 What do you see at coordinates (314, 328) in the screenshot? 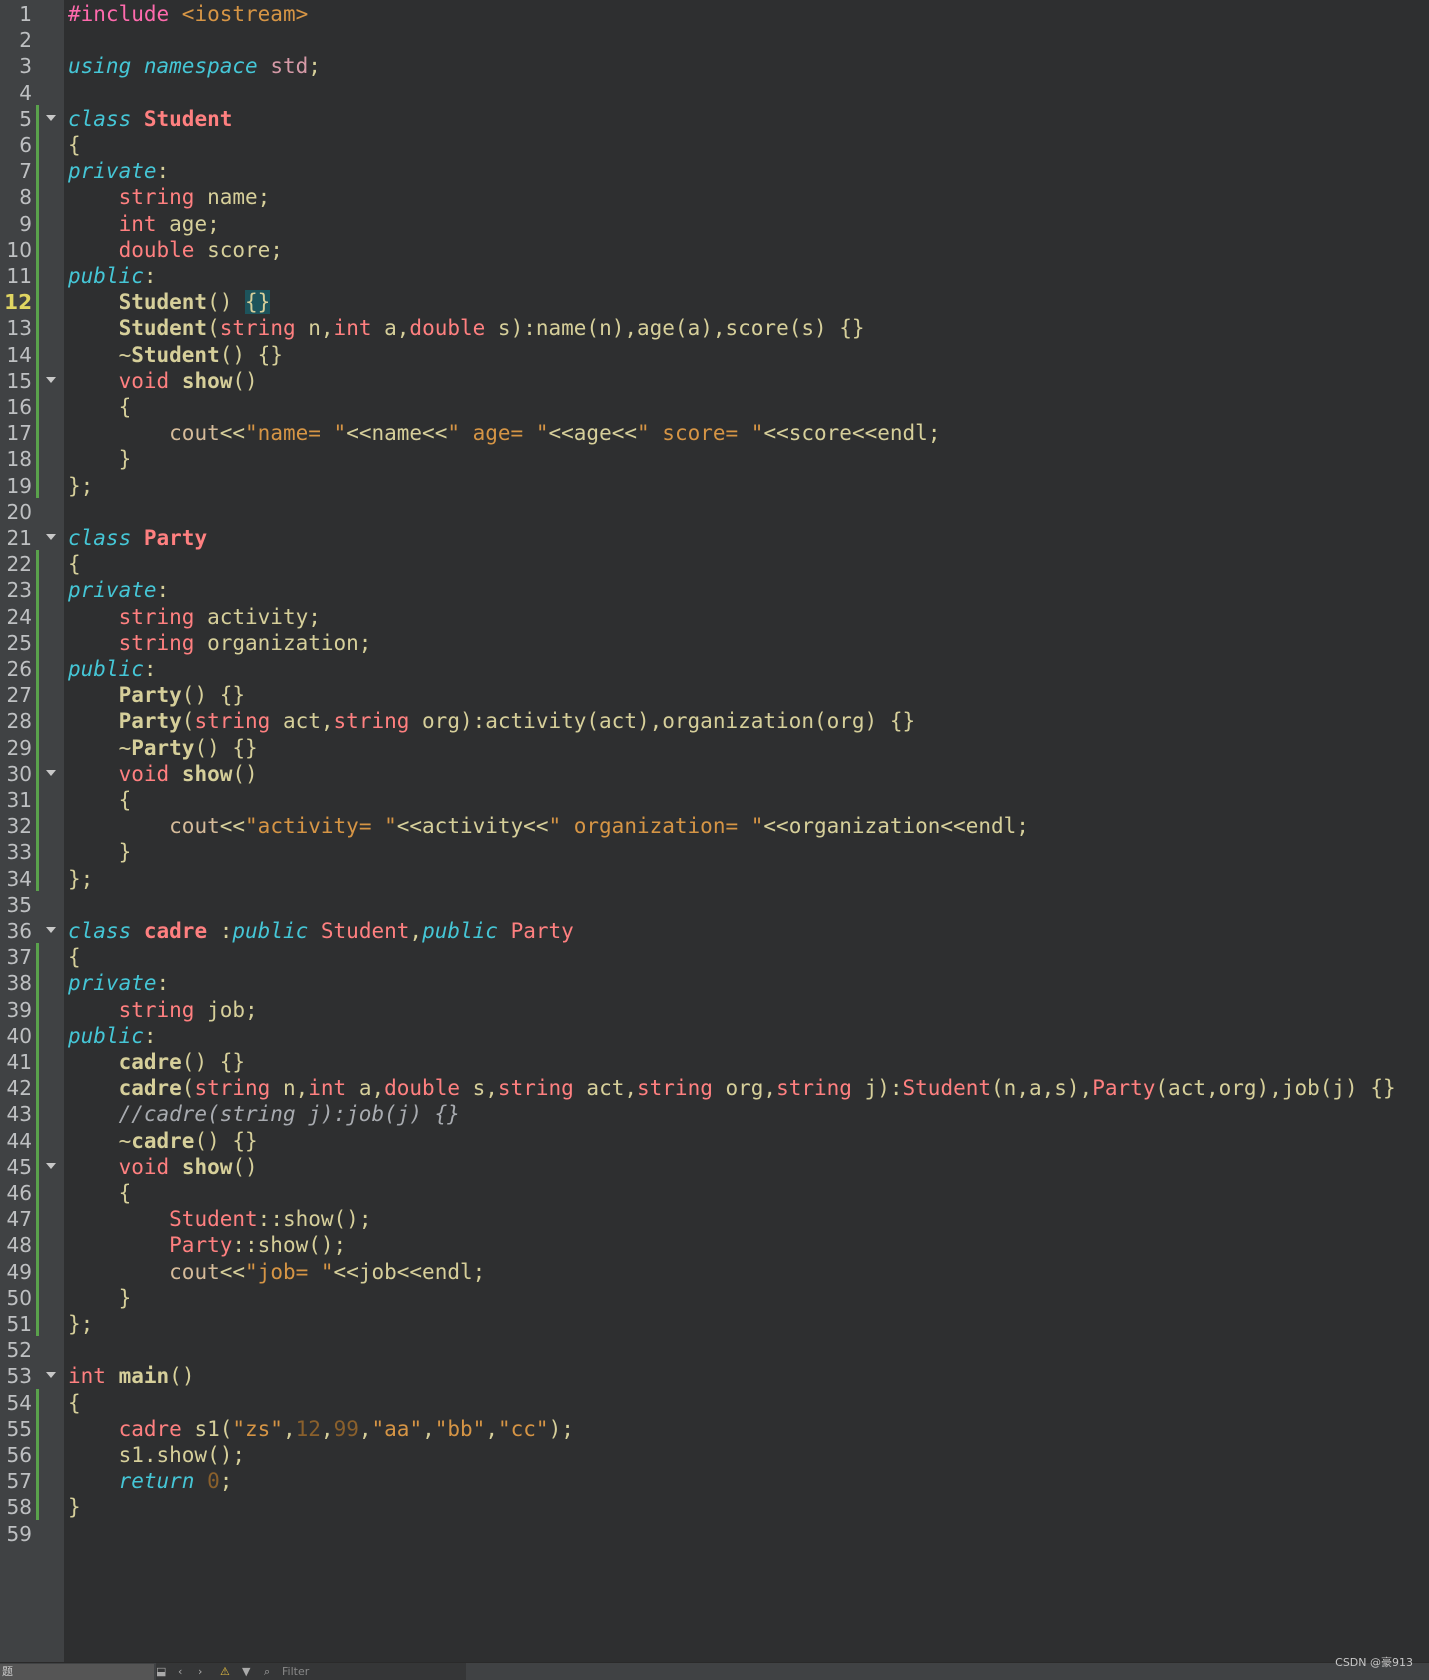
I see `code-token: n,` at bounding box center [314, 328].